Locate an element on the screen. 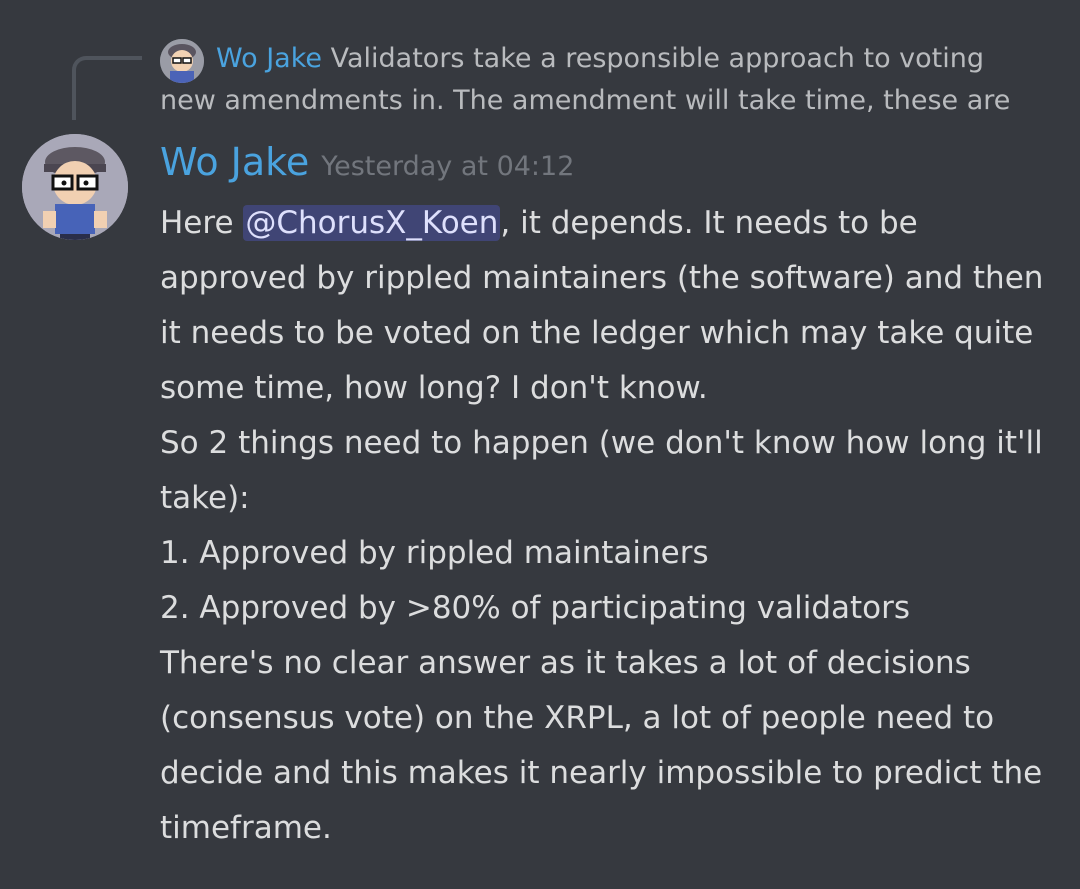 This screenshot has height=889, width=1080. message-author: Wo Jake is located at coordinates (234, 162).